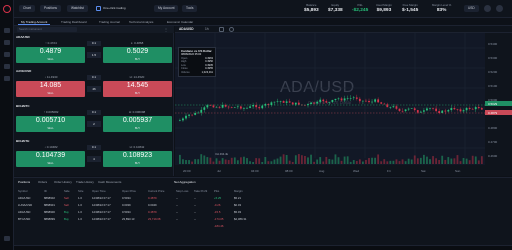 The image size is (512, 250). I want to click on news-icon, so click(7, 78).